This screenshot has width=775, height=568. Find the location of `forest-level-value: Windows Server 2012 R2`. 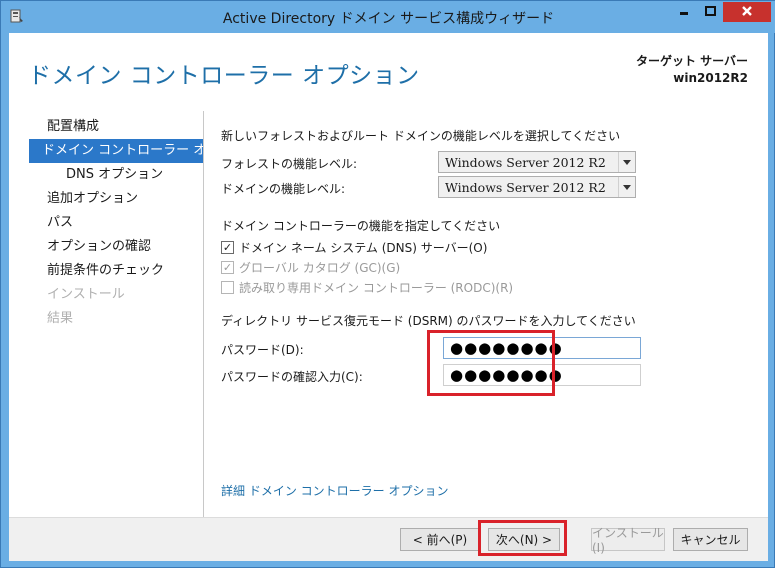

forest-level-value: Windows Server 2012 R2 is located at coordinates (525, 162).